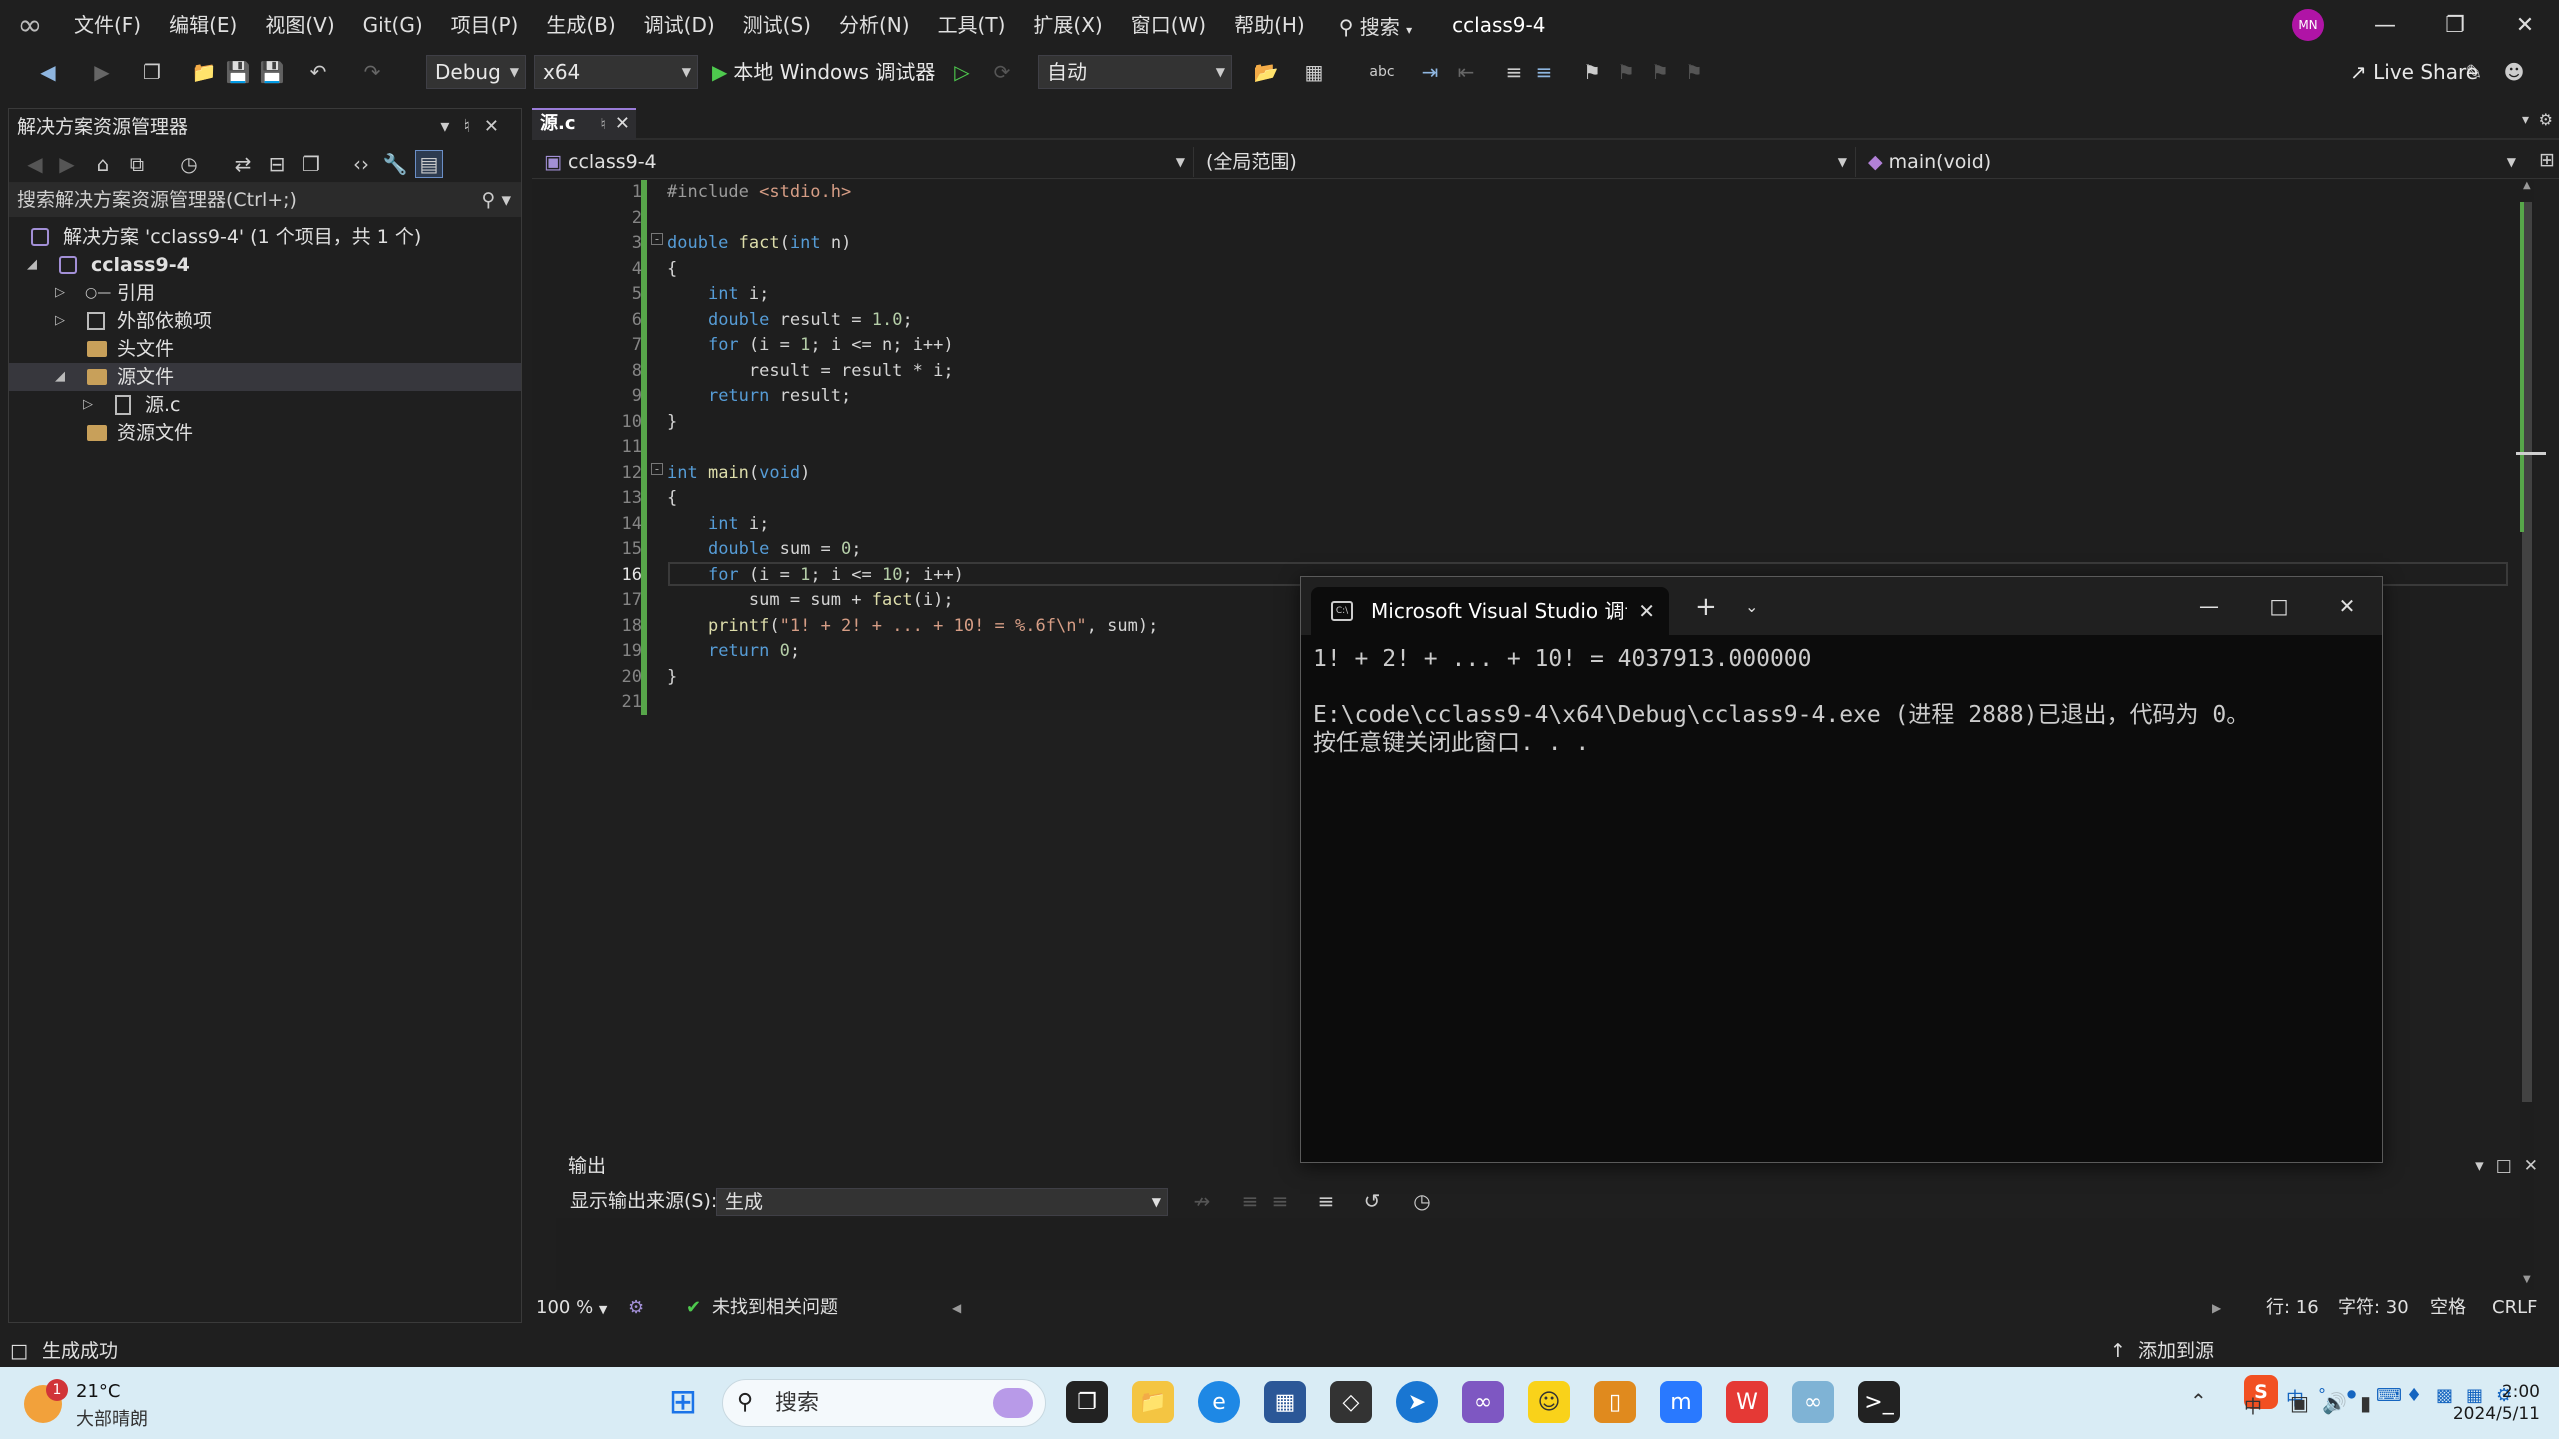  I want to click on console-tab: C:\ Microsoft Visual Studio 调试 ✕, so click(1490, 611).